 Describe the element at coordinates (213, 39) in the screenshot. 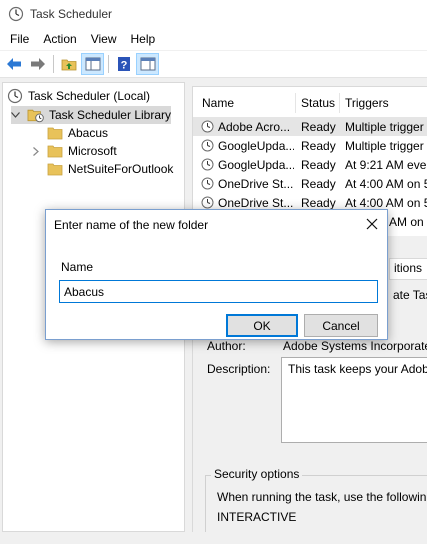

I see `menu-bar: File Action View Help` at that location.